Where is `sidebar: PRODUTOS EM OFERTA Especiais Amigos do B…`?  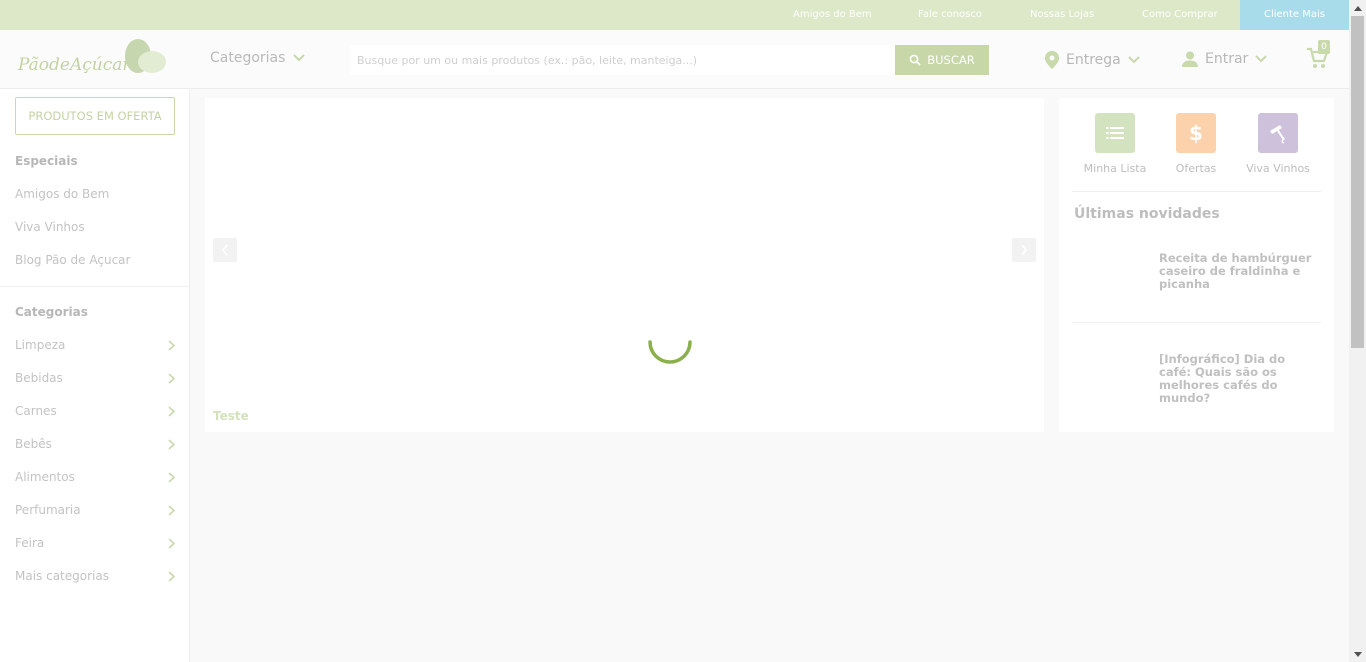 sidebar: PRODUTOS EM OFERTA Especiais Amigos do B… is located at coordinates (95, 375).